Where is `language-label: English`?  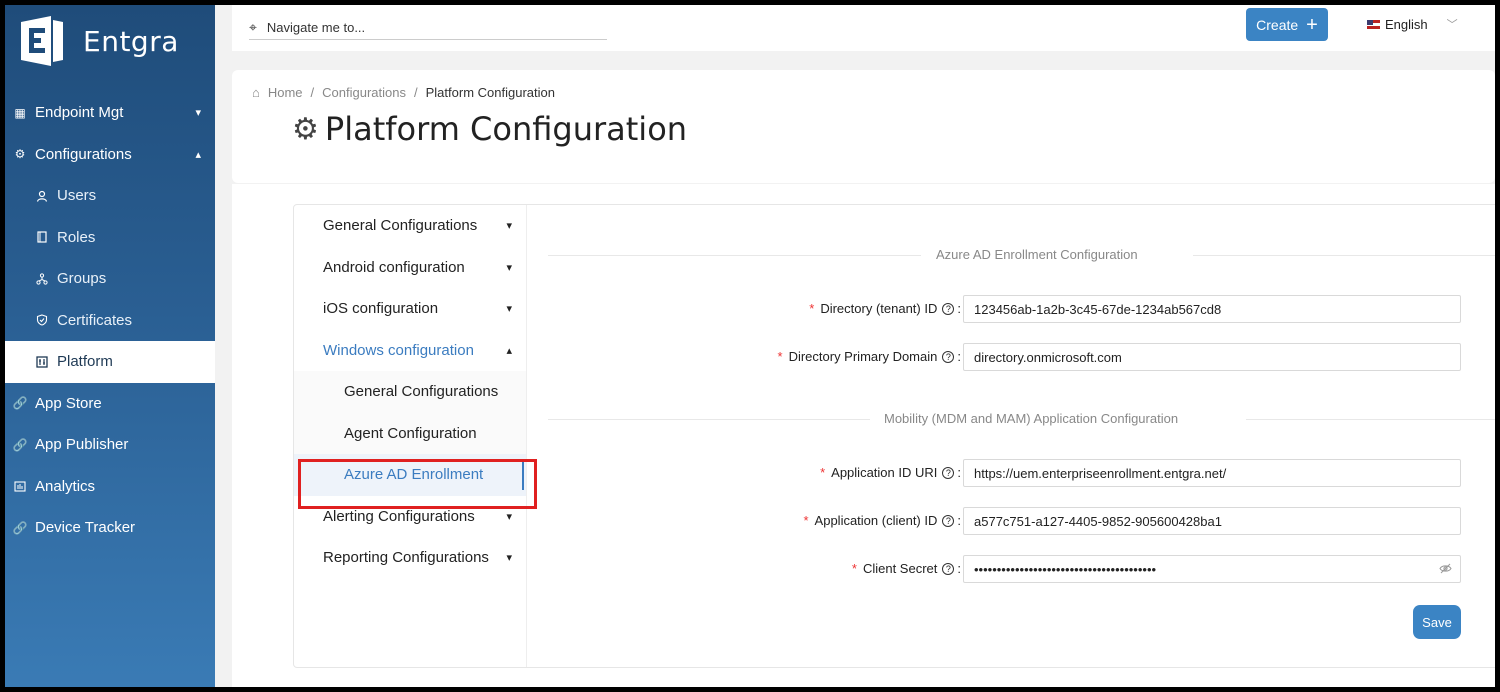 language-label: English is located at coordinates (1406, 24).